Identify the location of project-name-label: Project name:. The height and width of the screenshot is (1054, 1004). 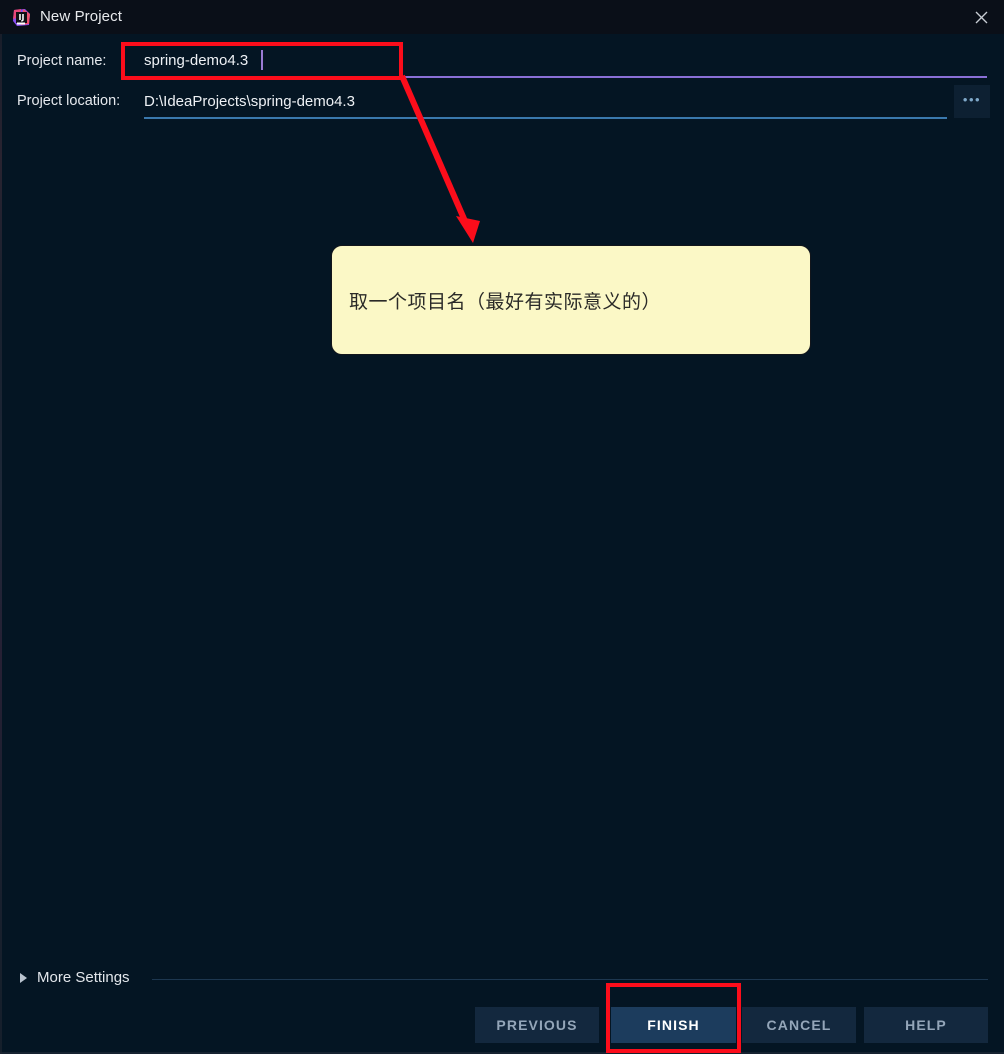
(62, 61).